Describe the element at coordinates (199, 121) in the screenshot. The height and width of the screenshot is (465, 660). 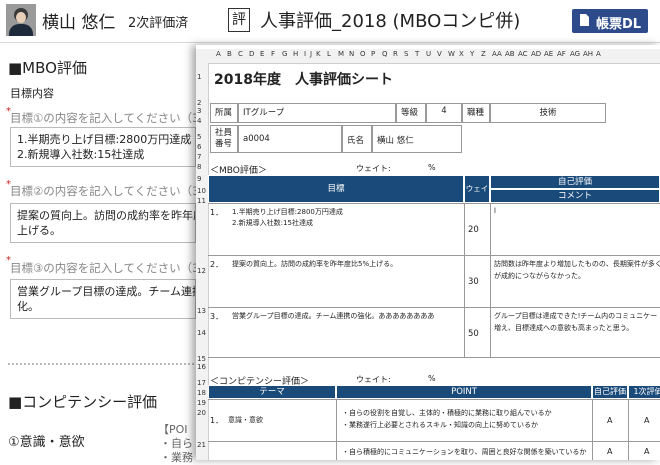
I see `row-number: 4` at that location.